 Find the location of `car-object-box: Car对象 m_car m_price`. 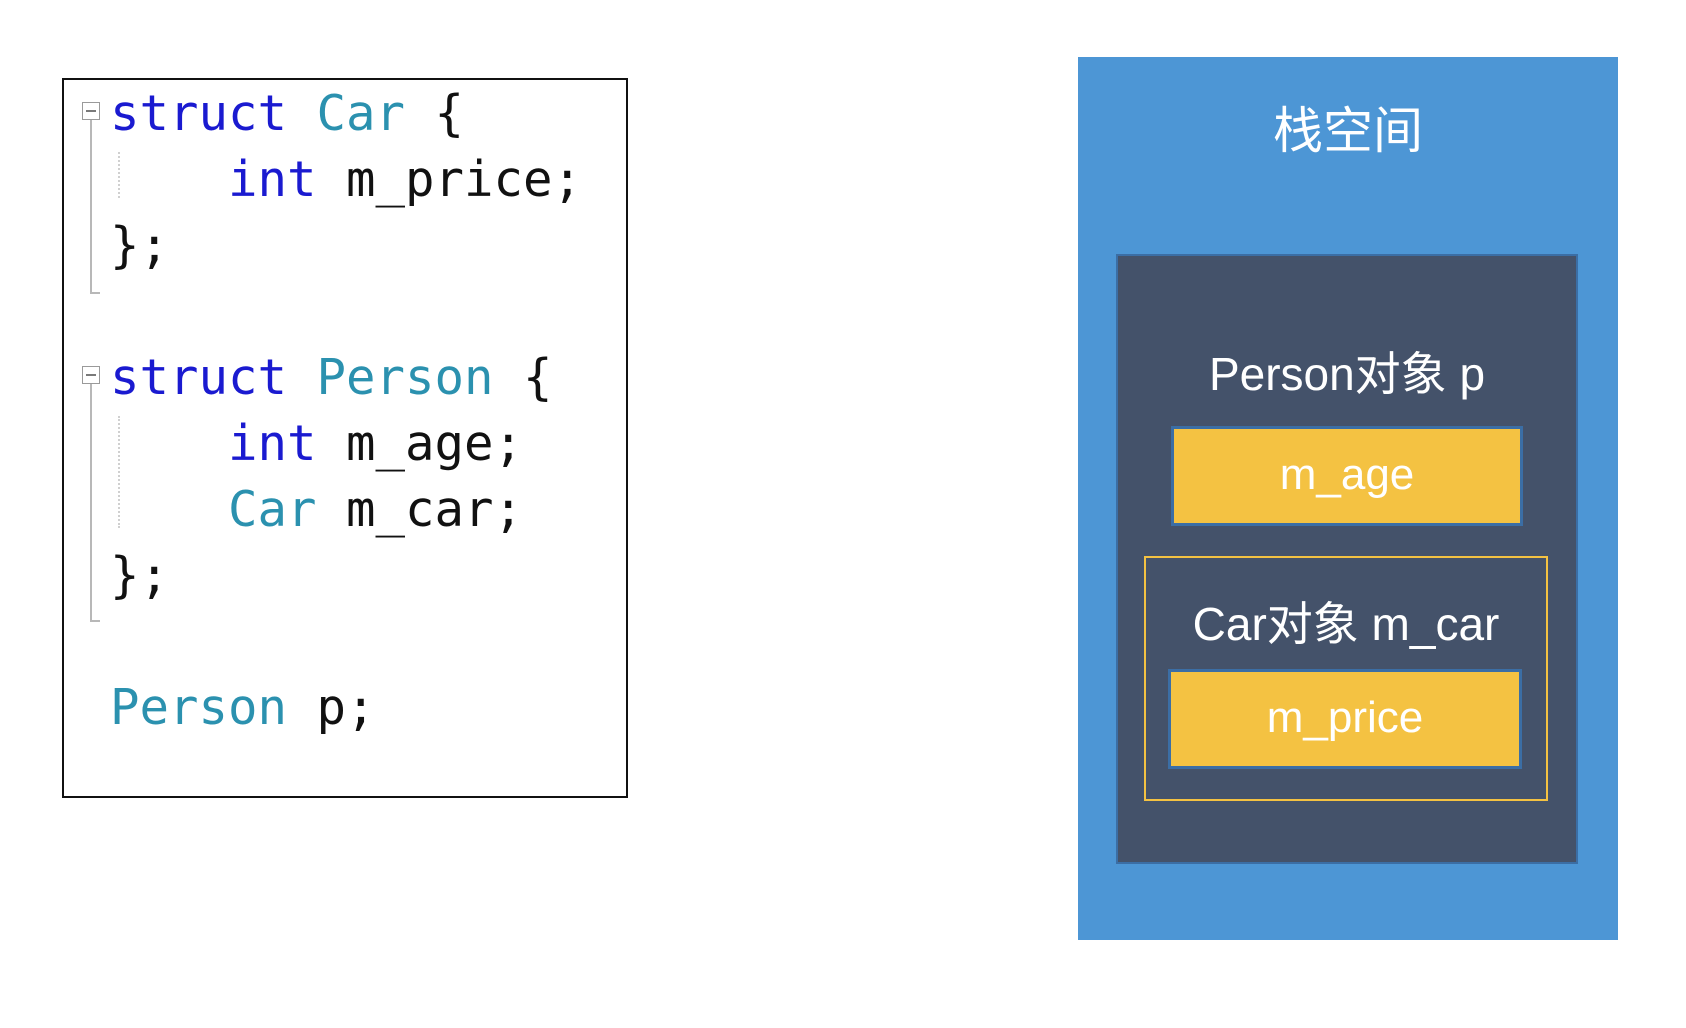

car-object-box: Car对象 m_car m_price is located at coordinates (1346, 678).